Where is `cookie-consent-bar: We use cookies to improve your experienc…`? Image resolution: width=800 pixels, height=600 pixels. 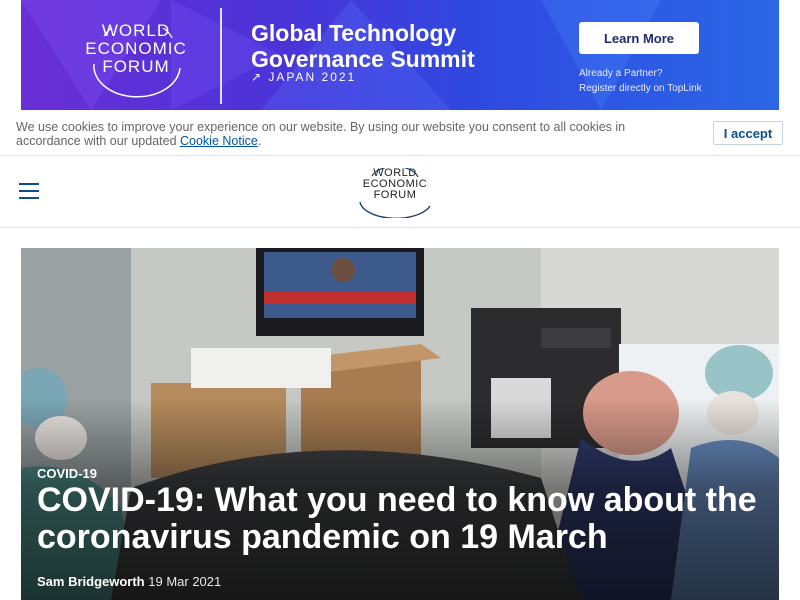 cookie-consent-bar: We use cookies to improve your experienc… is located at coordinates (400, 133).